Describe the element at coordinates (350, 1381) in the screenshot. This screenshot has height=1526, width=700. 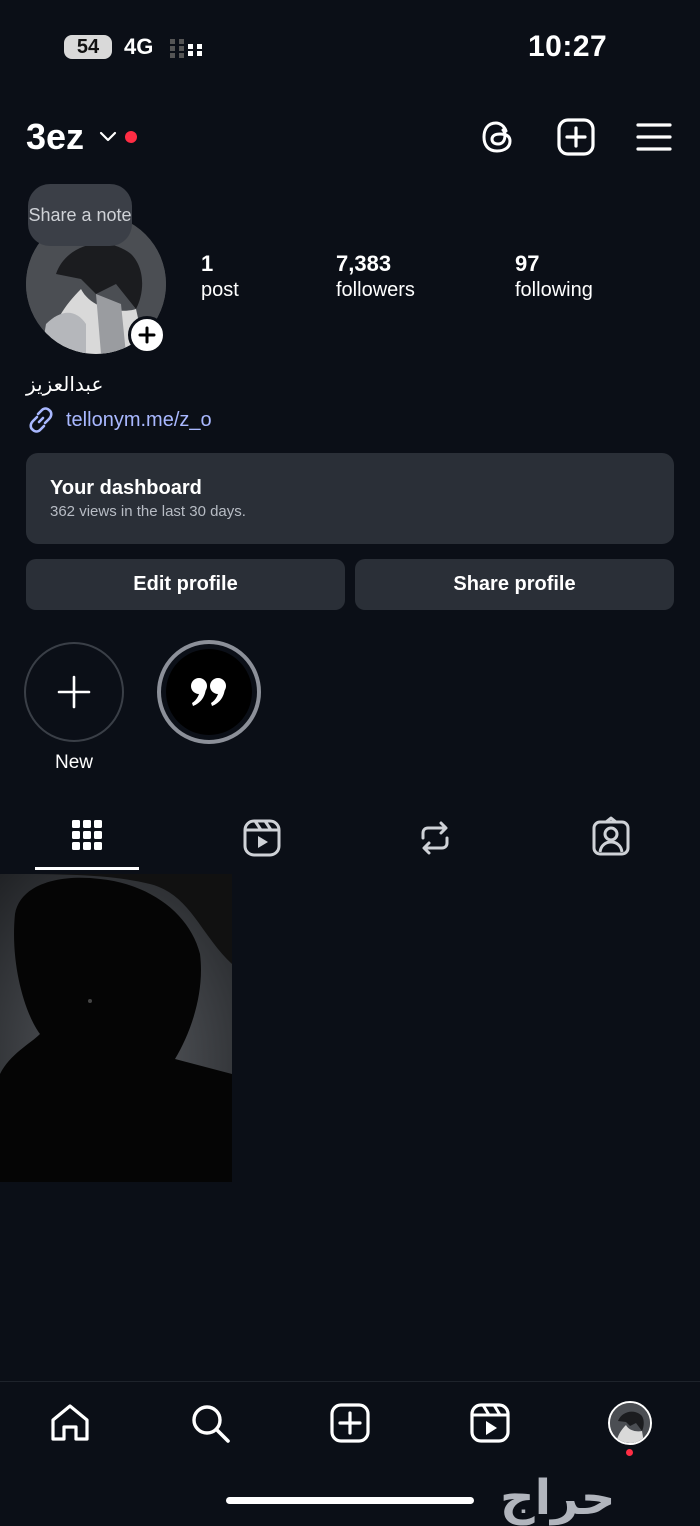
I see `nav-divider` at that location.